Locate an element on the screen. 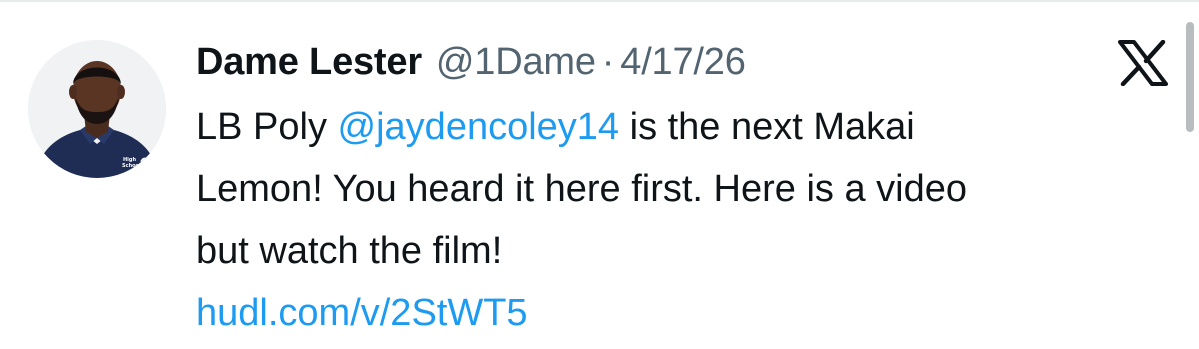 Image resolution: width=1199 pixels, height=349 pixels. avatar: High School is located at coordinates (97, 109).